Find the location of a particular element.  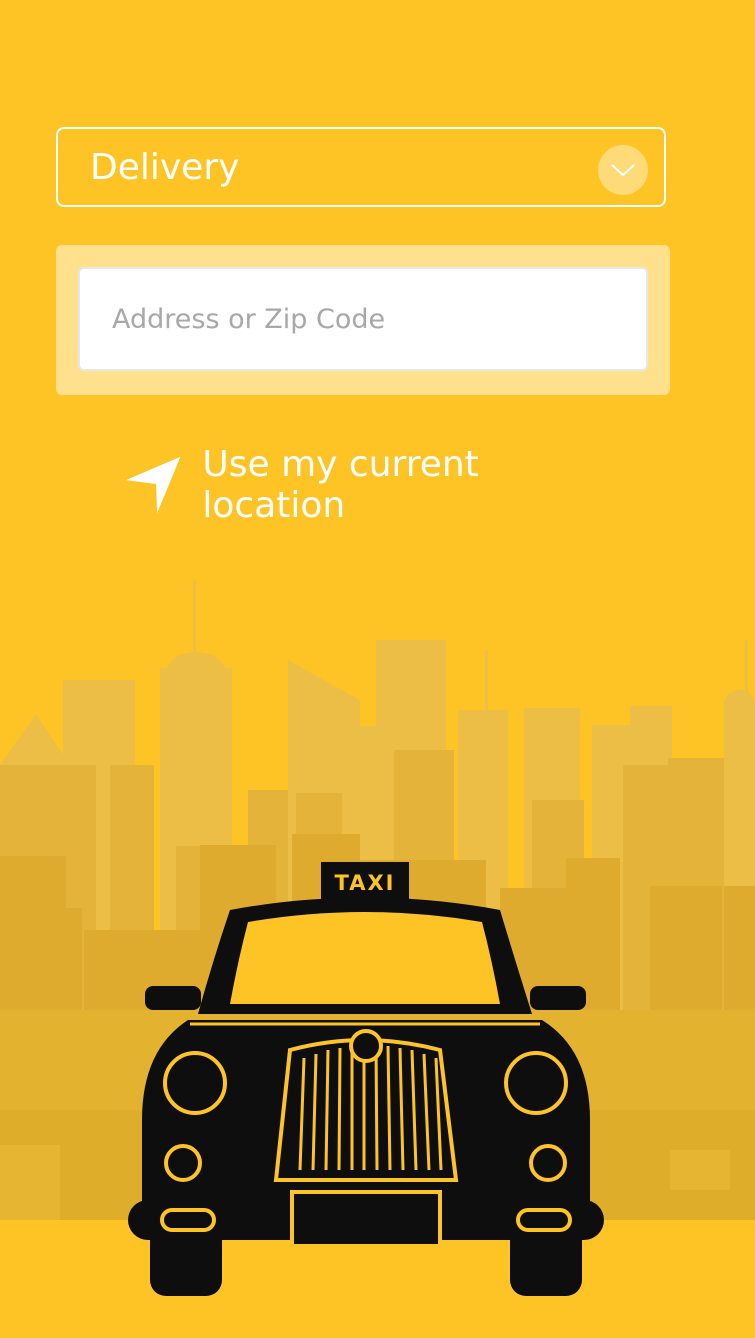

use-current-location-label: Use my current location is located at coordinates (340, 485).